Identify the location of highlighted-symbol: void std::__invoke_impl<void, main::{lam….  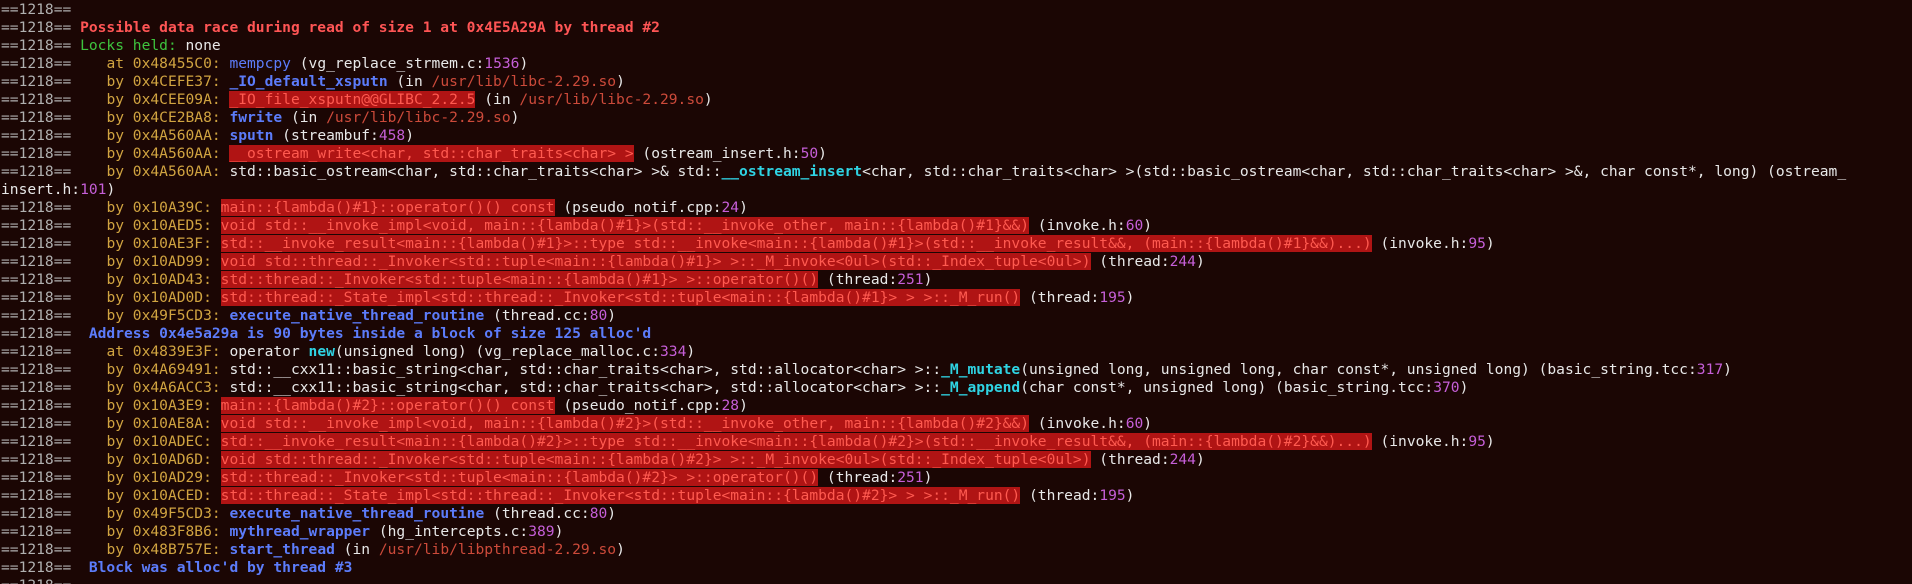
(625, 423).